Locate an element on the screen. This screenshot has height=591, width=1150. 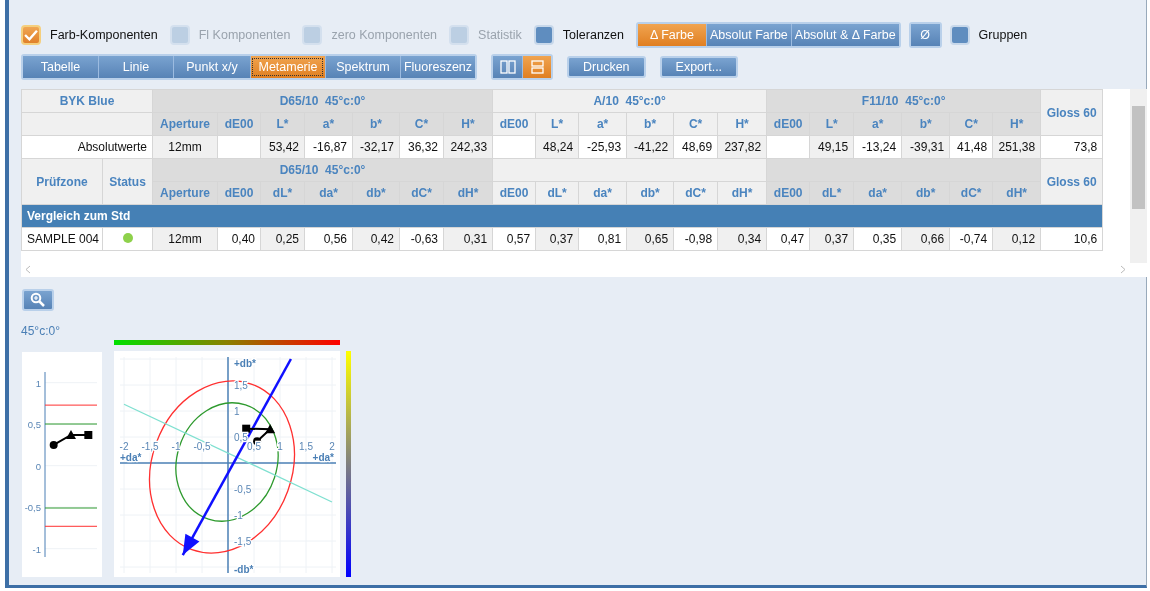
mode-toggle-button: Δ Farbe is located at coordinates (672, 35).